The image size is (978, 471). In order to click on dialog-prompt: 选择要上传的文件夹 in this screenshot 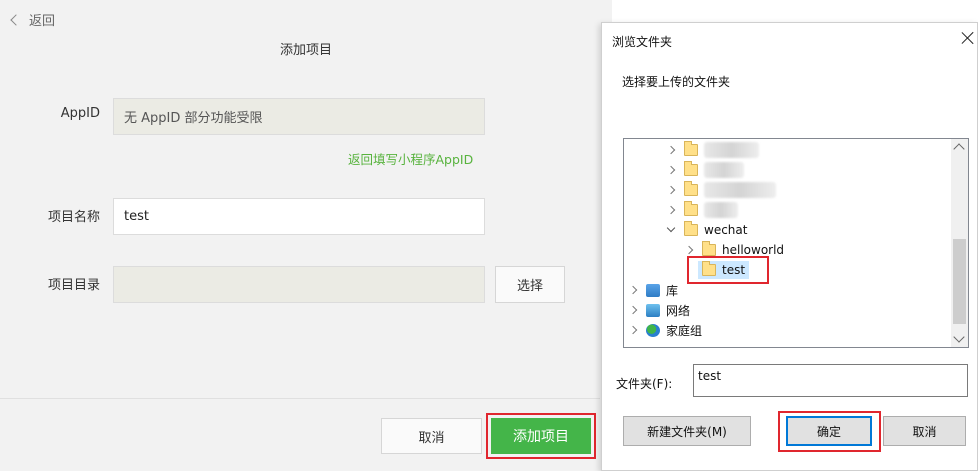, I will do `click(676, 82)`.